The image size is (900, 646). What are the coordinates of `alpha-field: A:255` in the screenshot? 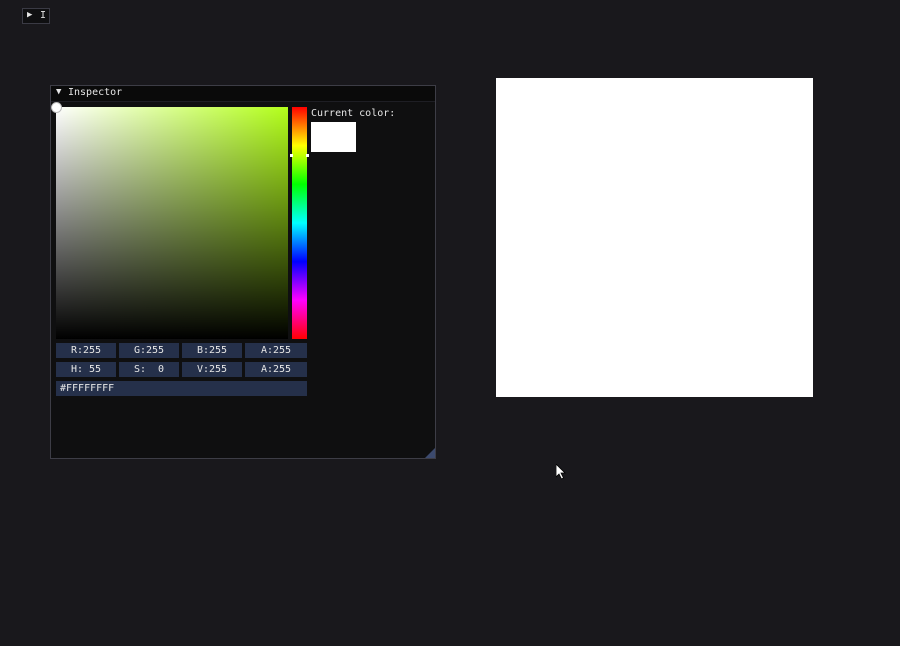 It's located at (276, 350).